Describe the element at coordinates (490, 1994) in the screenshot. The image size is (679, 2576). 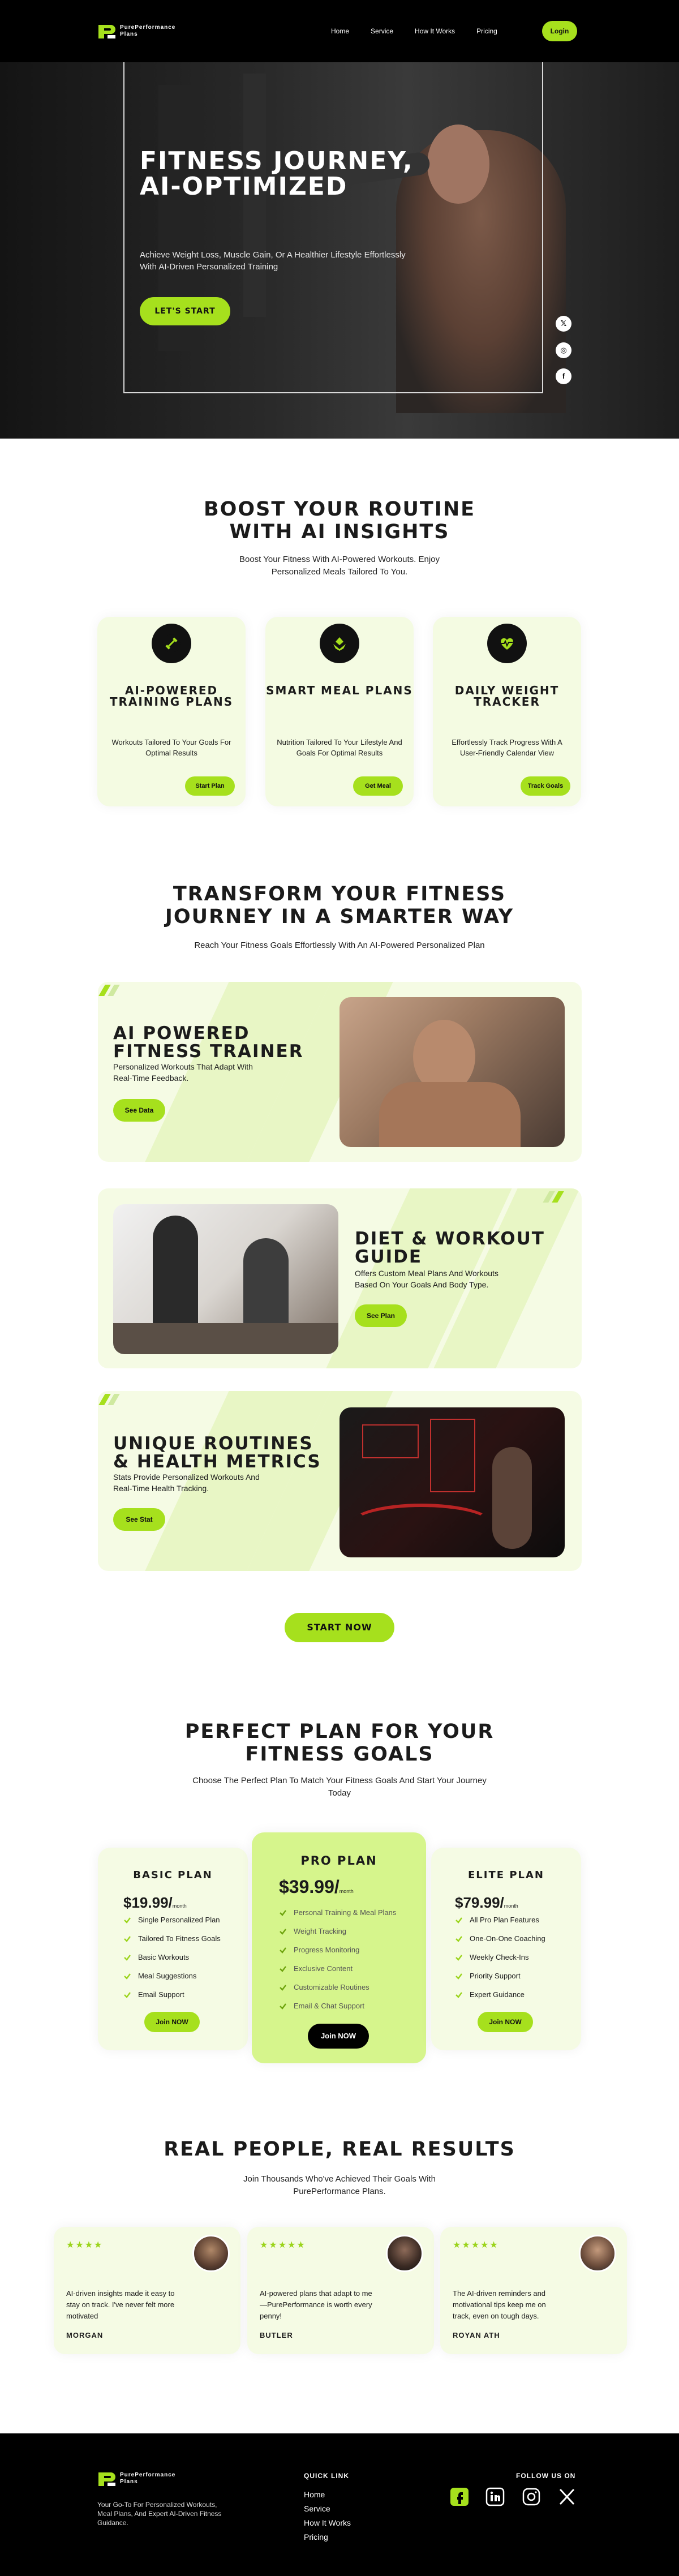
I see `plan-feature: Expert Guidance` at that location.